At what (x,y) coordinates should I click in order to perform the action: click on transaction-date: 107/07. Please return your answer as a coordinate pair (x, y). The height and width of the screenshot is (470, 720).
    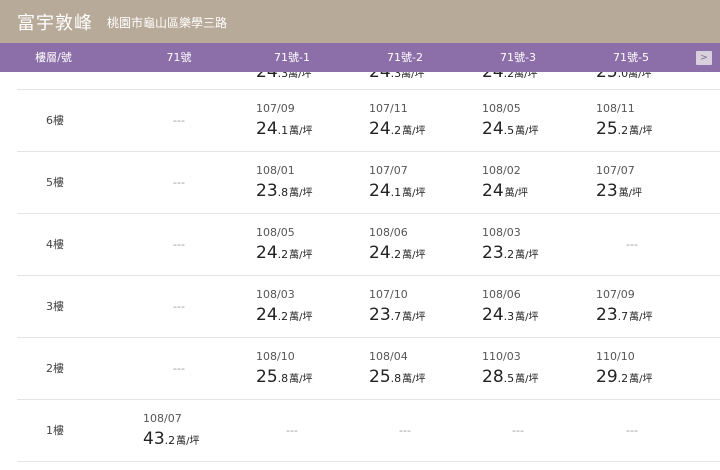
    Looking at the image, I should click on (388, 170).